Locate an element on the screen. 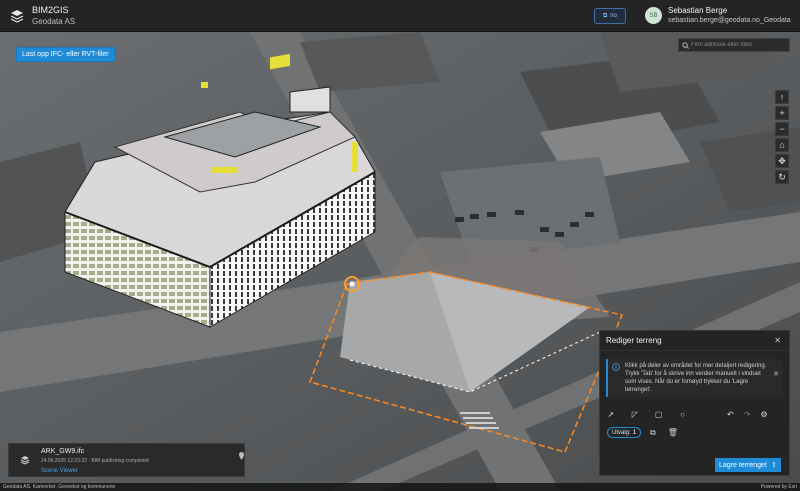  layers-logo-icon is located at coordinates (17, 16).